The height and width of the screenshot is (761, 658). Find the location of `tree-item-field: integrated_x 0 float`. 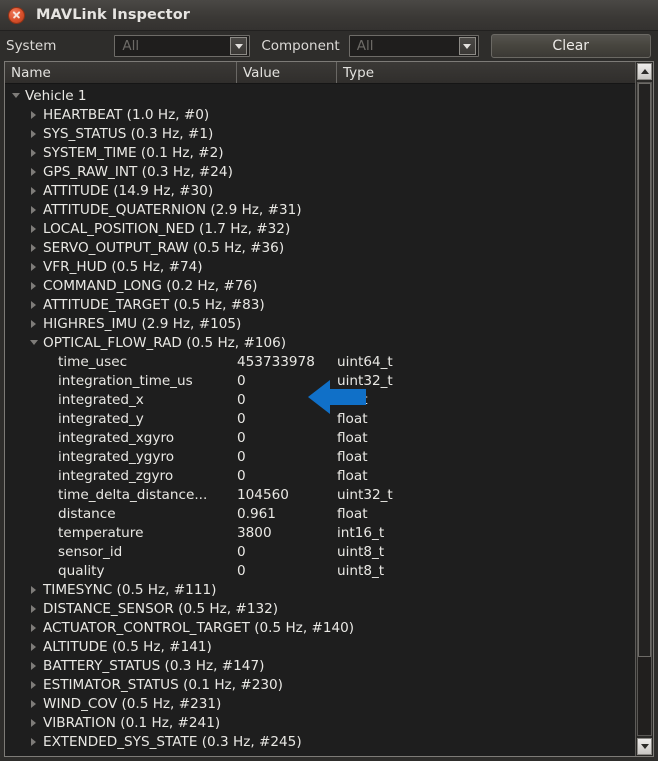

tree-item-field: integrated_x 0 float is located at coordinates (320, 399).